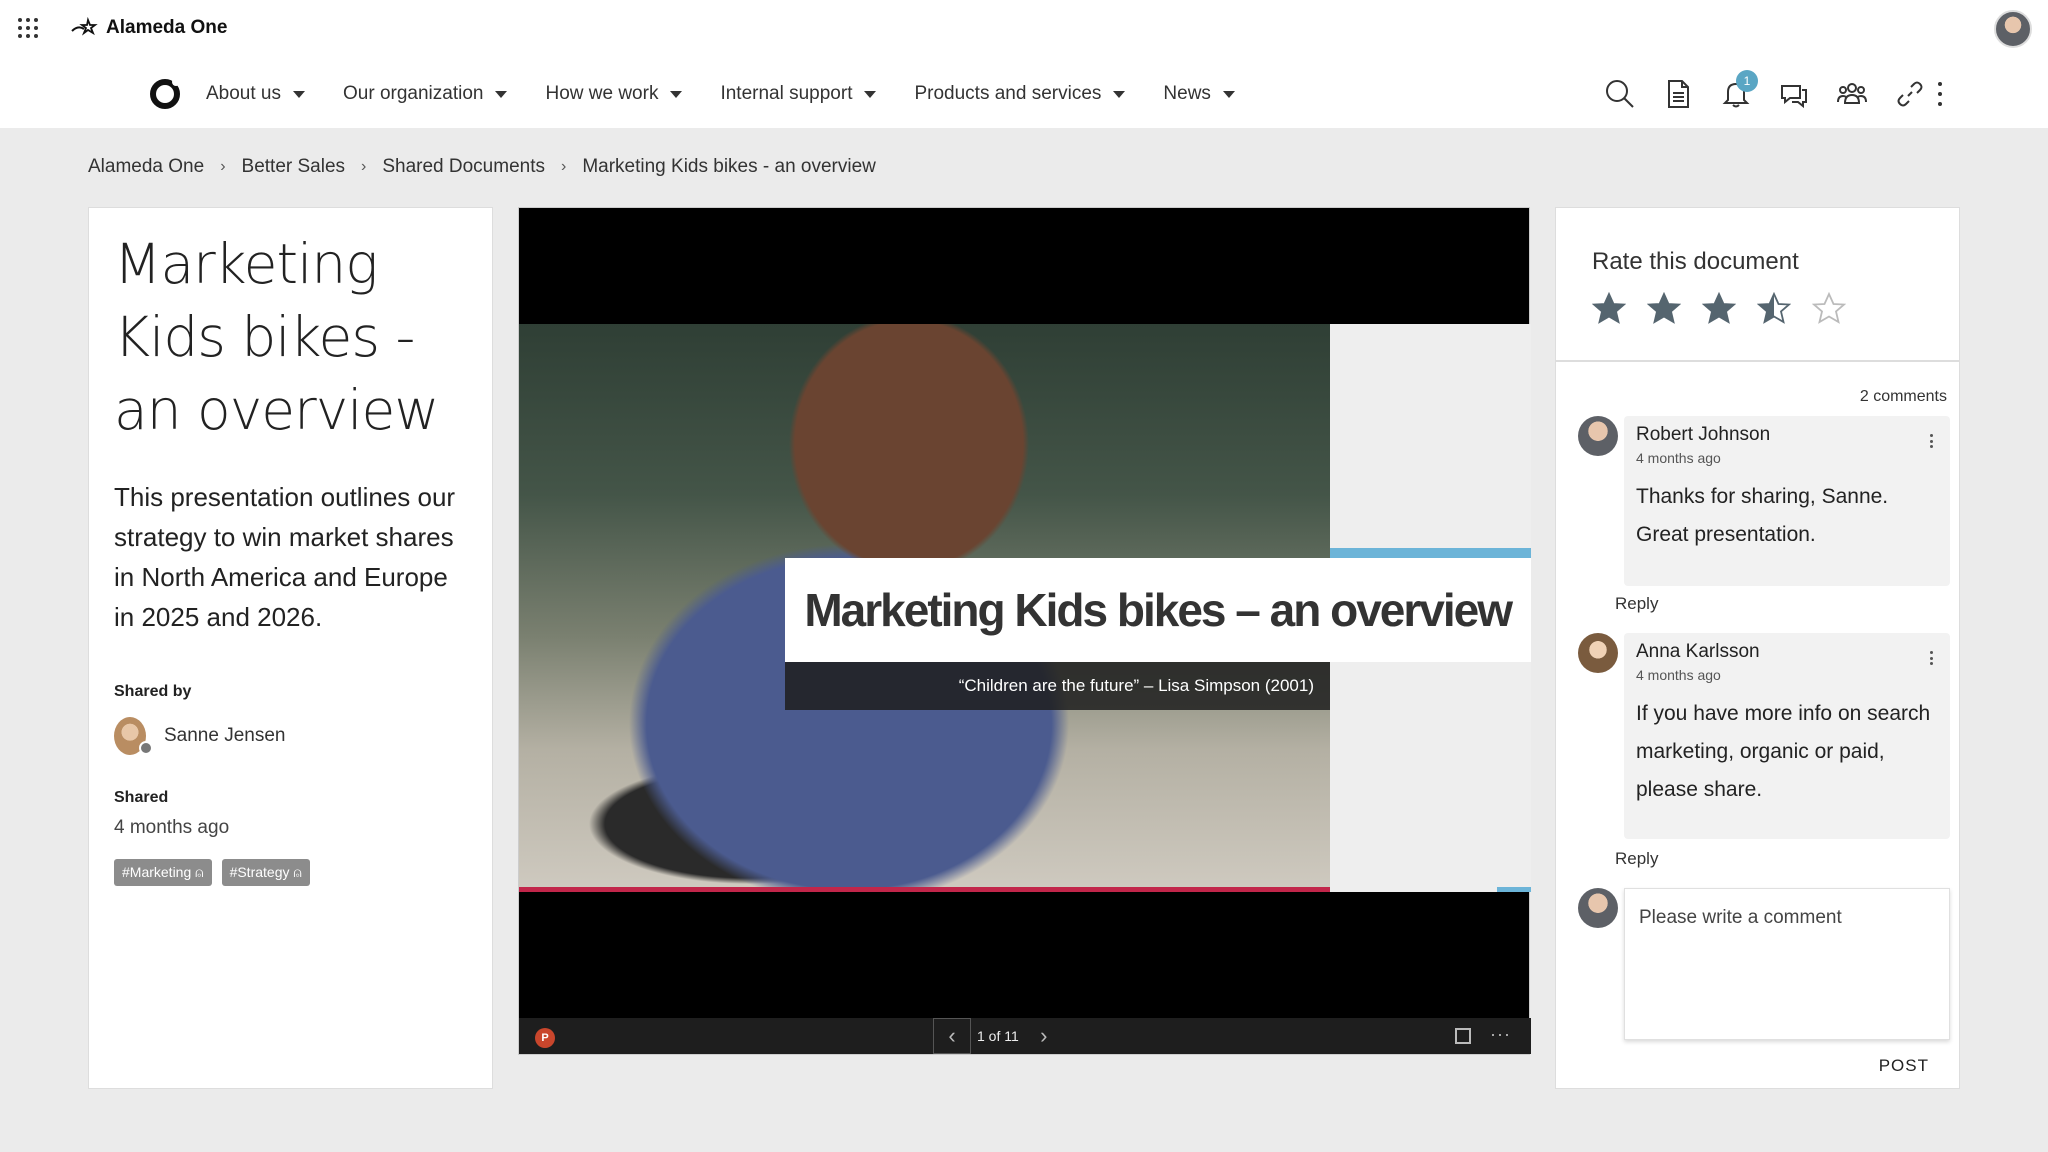 This screenshot has width=2048, height=1152. I want to click on pager: ‹ 1 of 11 ›, so click(998, 1036).